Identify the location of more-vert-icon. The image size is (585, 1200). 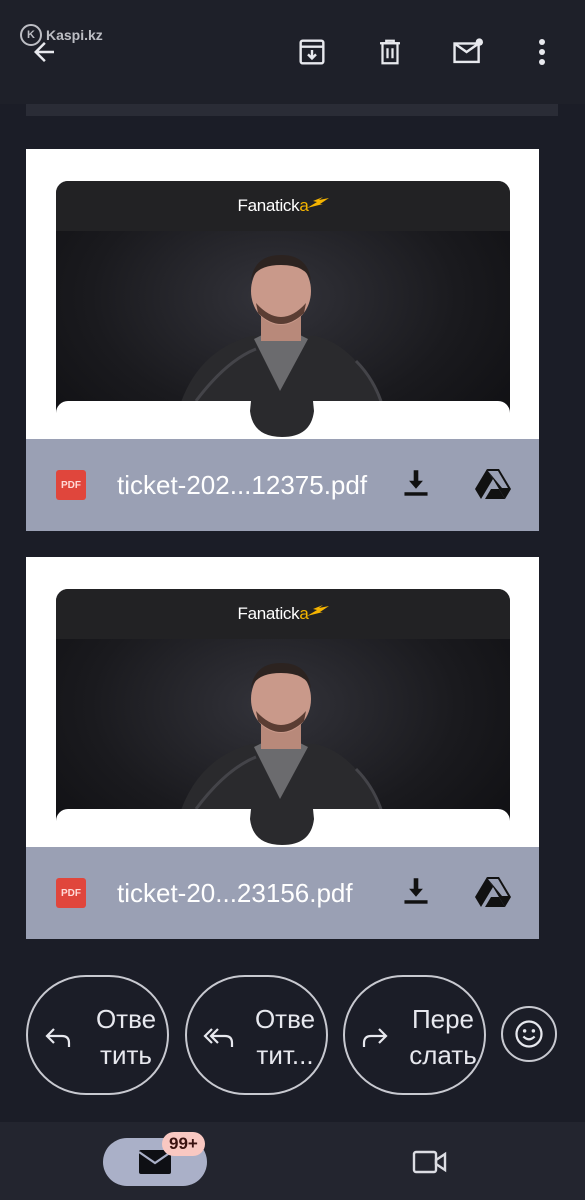
(542, 52).